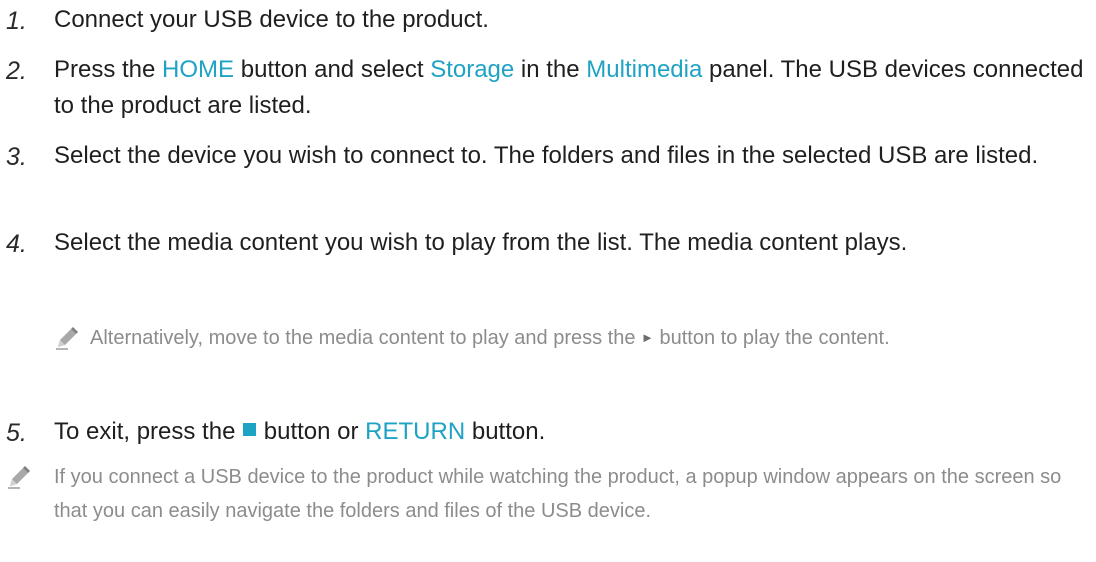 The width and height of the screenshot is (1096, 562). I want to click on step-text: Connect your USB device to the product., so click(271, 19).